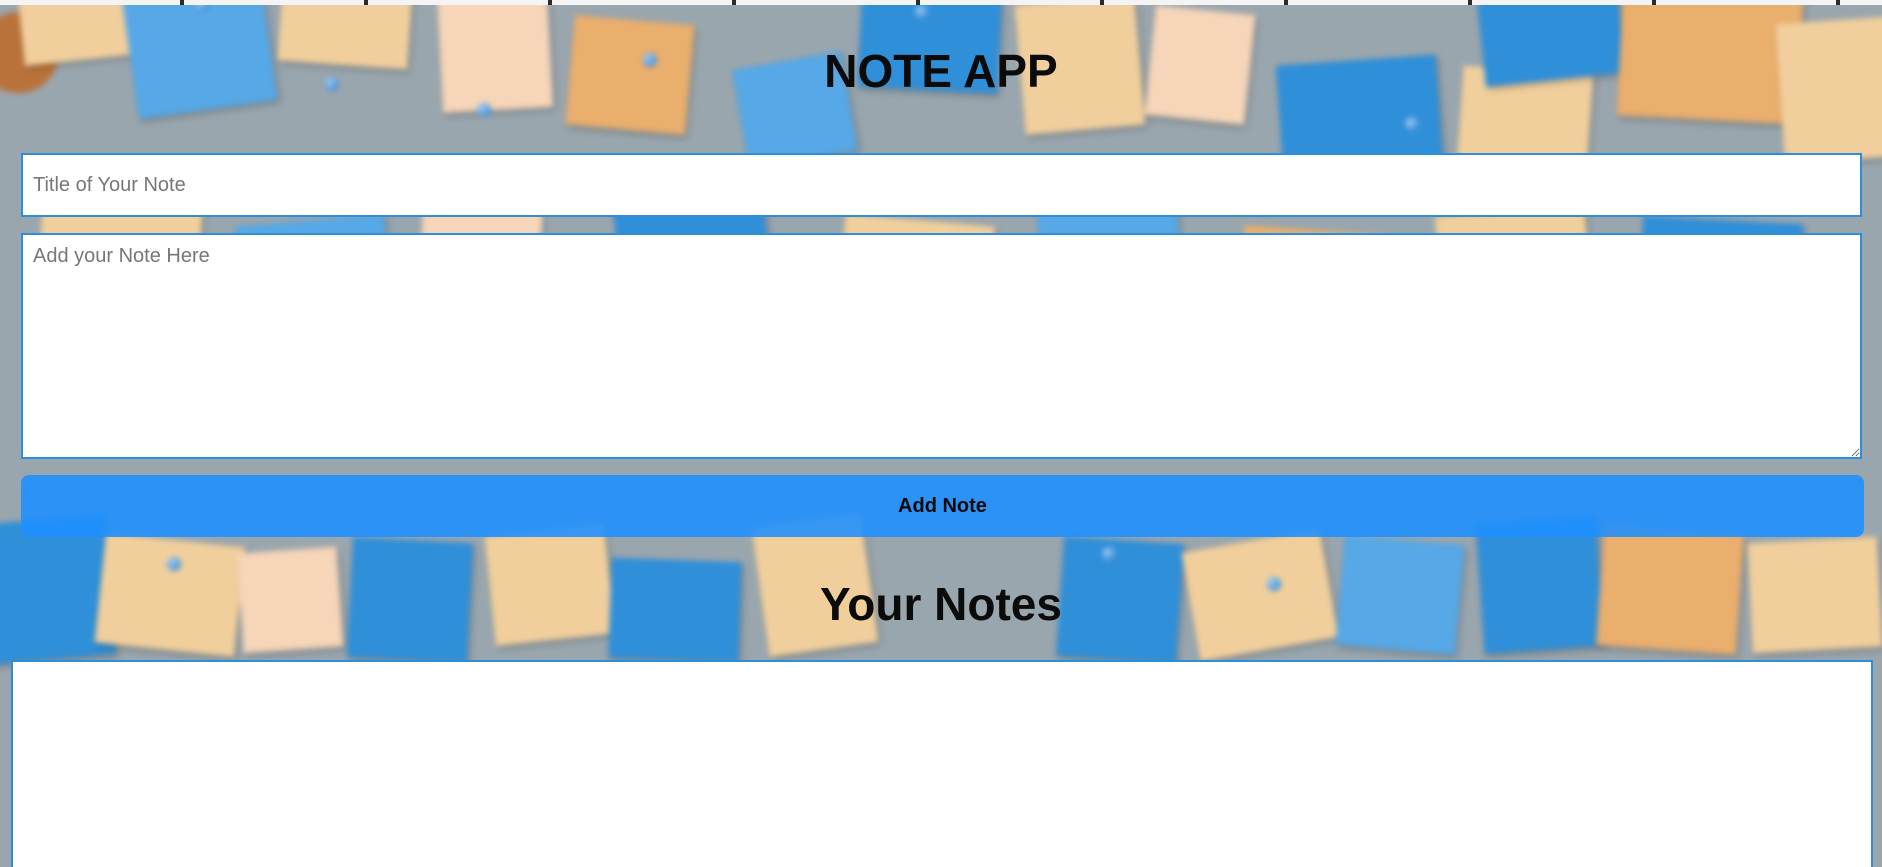  What do you see at coordinates (941, 604) in the screenshot?
I see `your-notes-heading: Your Notes` at bounding box center [941, 604].